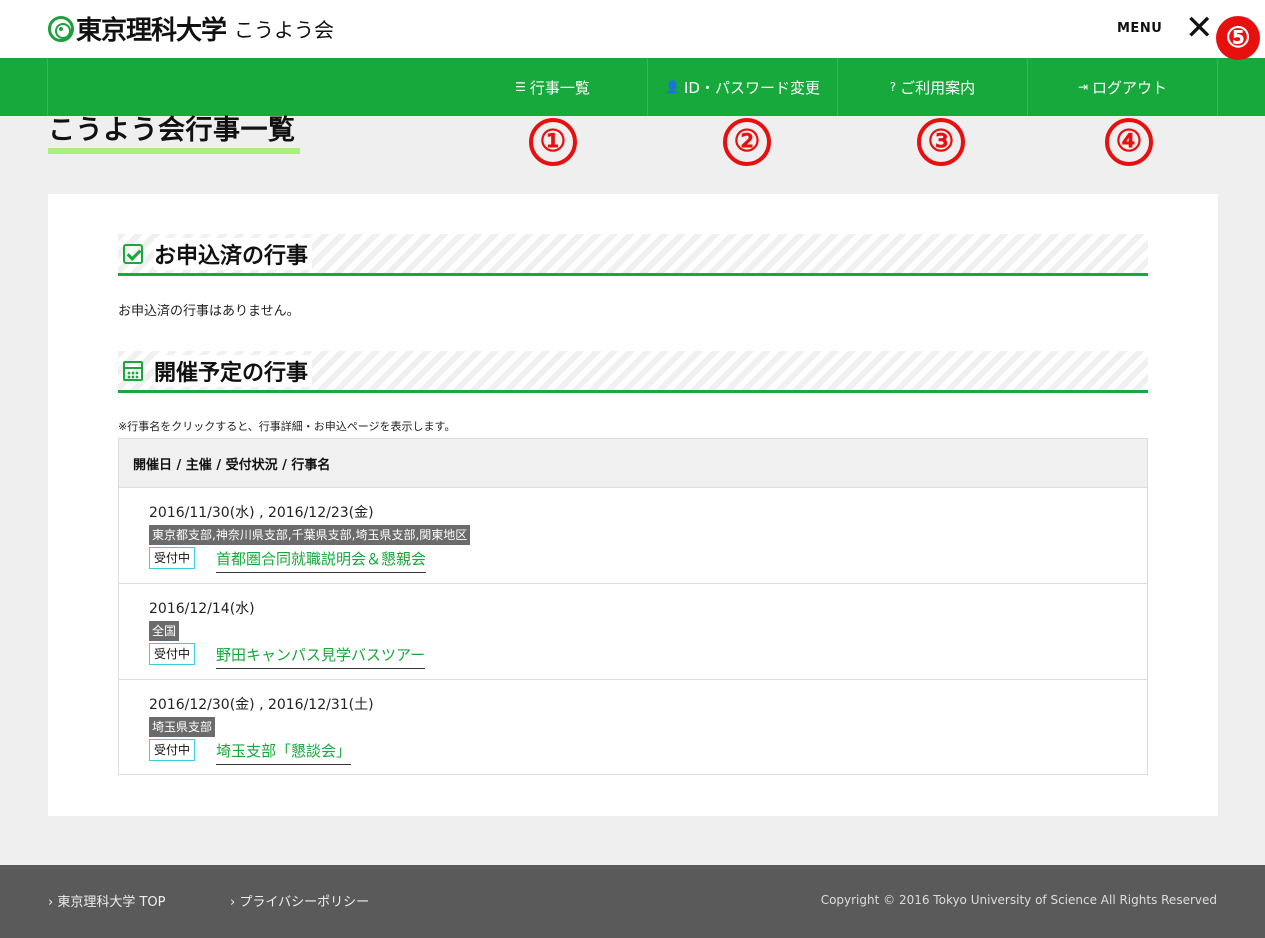  I want to click on logo-university-name: 東京理科大学, so click(151, 31).